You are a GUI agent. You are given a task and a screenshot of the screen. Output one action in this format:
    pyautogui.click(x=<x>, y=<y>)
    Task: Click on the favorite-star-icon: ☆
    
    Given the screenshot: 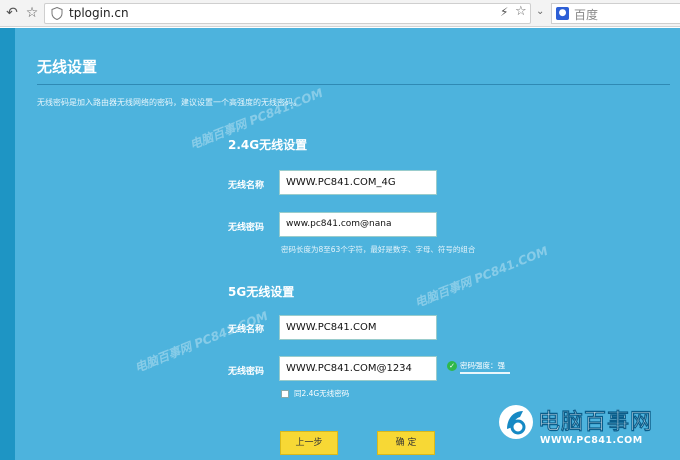 What is the action you would take?
    pyautogui.click(x=521, y=11)
    